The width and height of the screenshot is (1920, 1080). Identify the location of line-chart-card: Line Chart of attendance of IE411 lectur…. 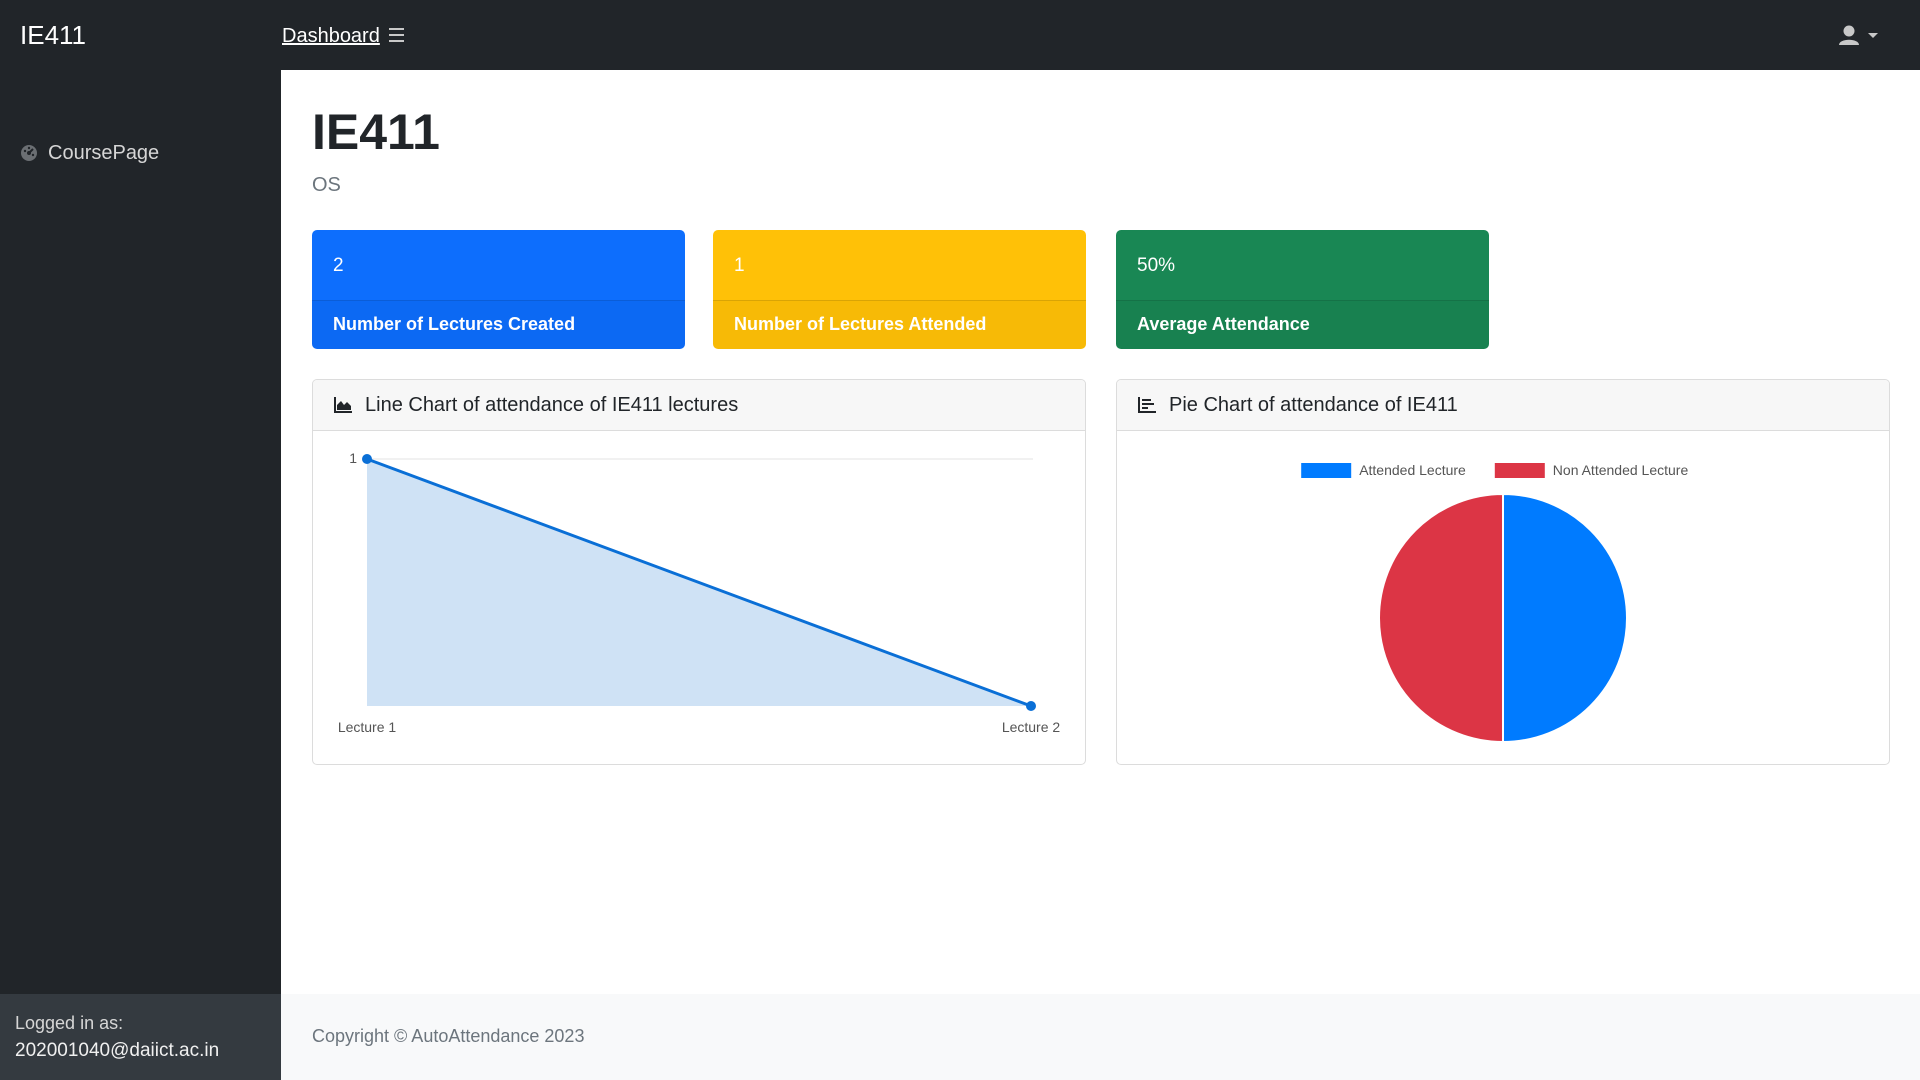
(699, 572).